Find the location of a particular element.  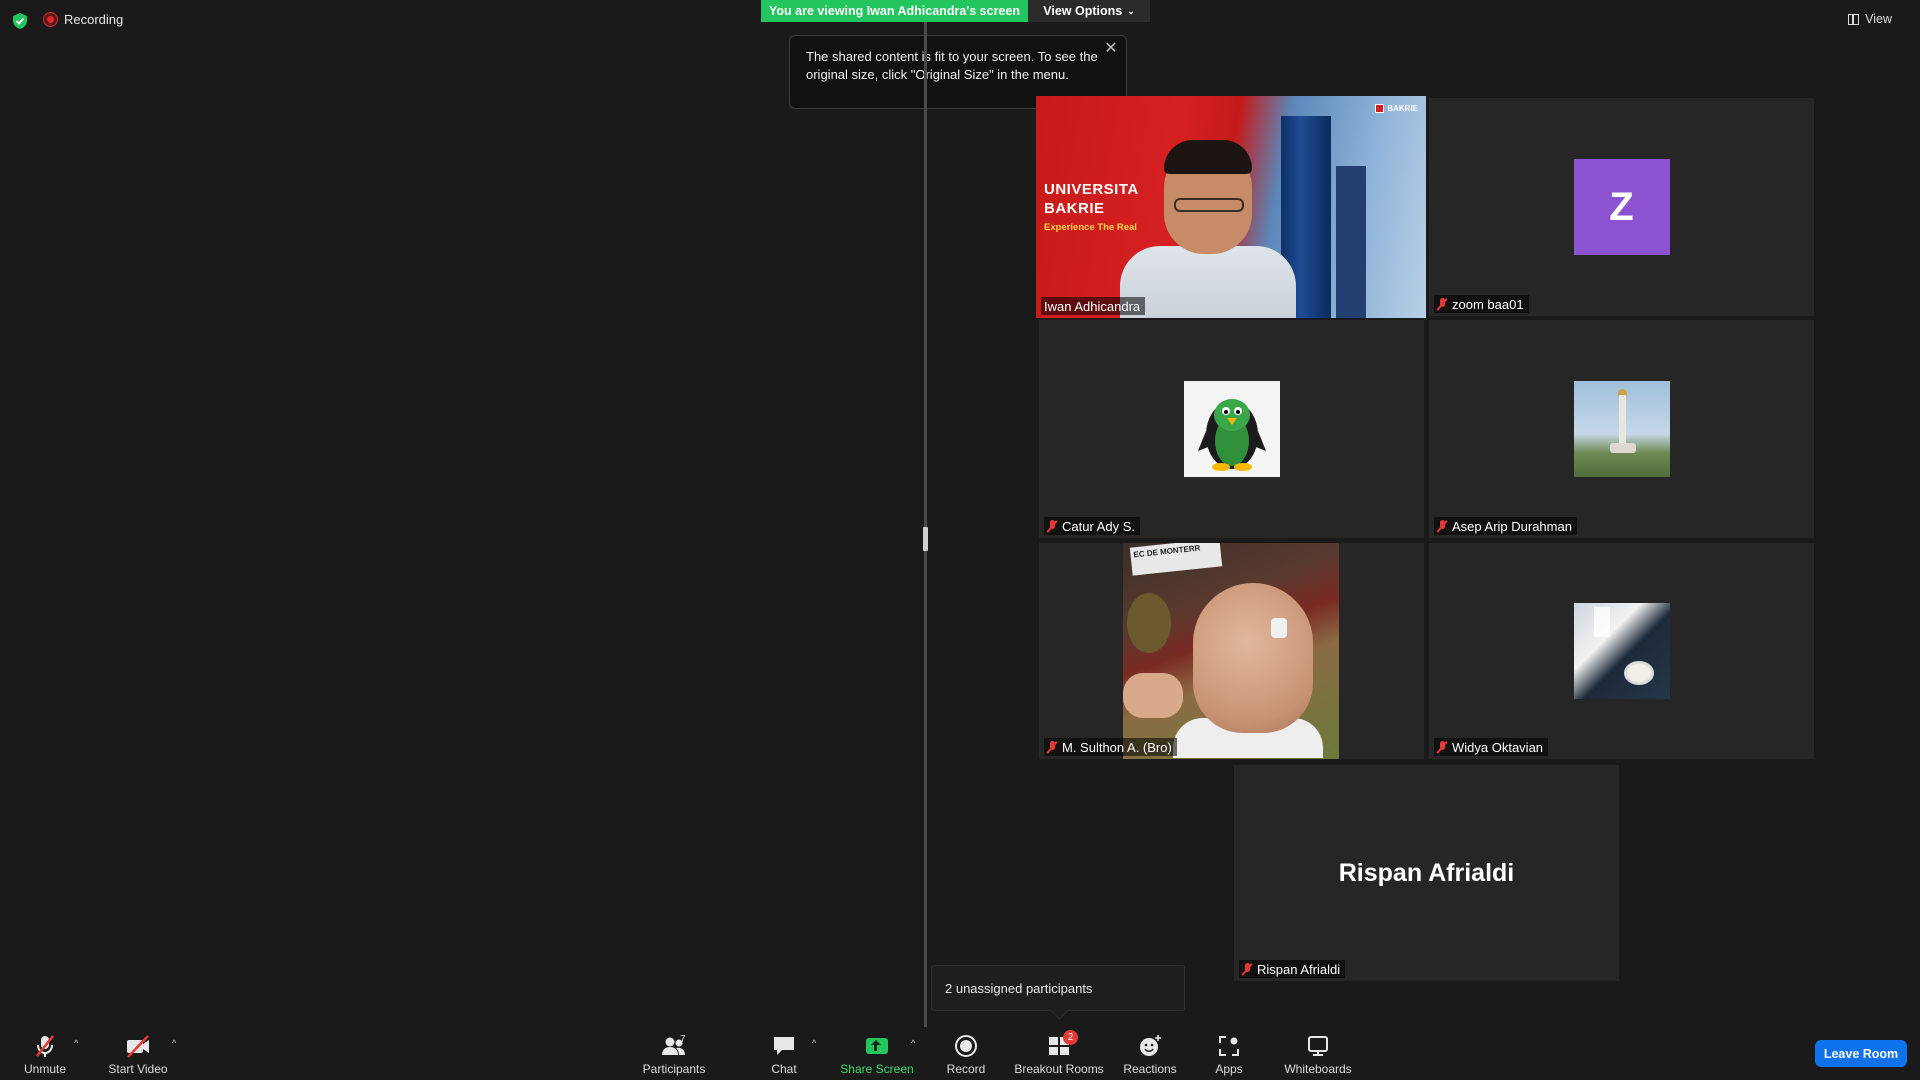

participant-name: Iwan Adhicandra is located at coordinates (1092, 306).